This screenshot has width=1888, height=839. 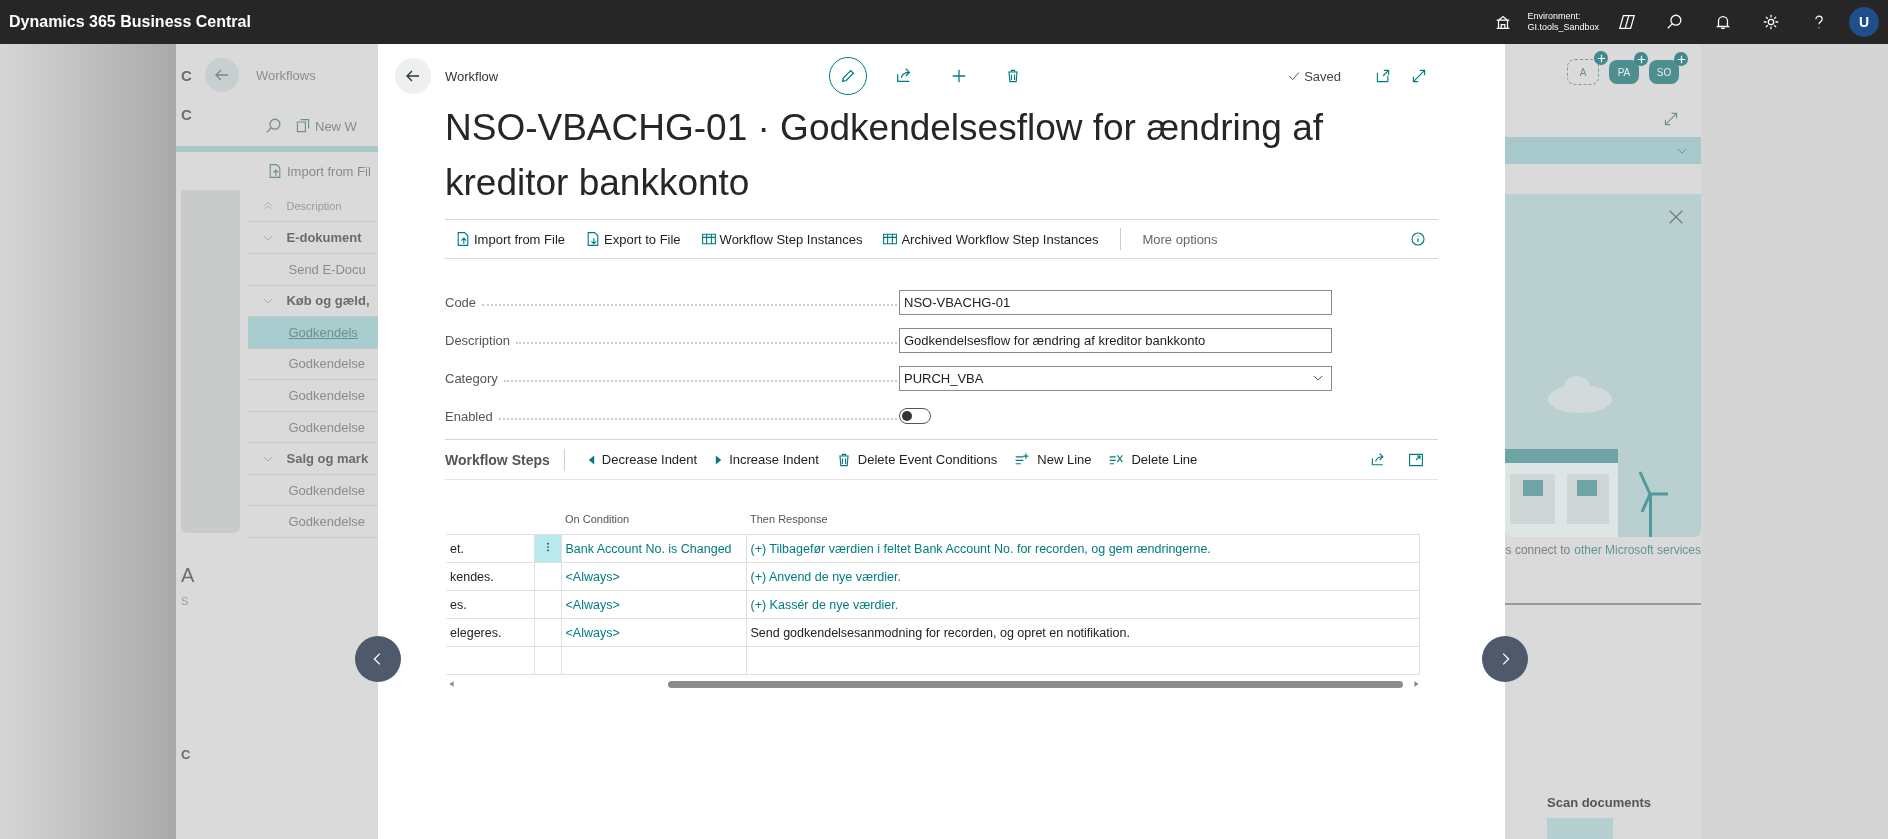 I want to click on action-button: Export to File, so click(x=633, y=239).